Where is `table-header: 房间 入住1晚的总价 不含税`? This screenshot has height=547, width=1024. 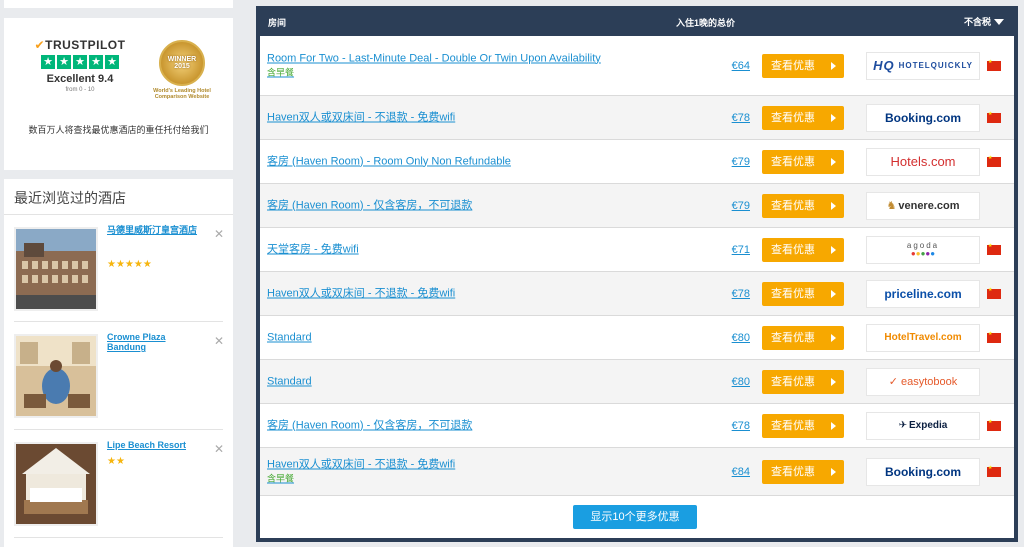 table-header: 房间 入住1晚的总价 不含税 is located at coordinates (637, 21).